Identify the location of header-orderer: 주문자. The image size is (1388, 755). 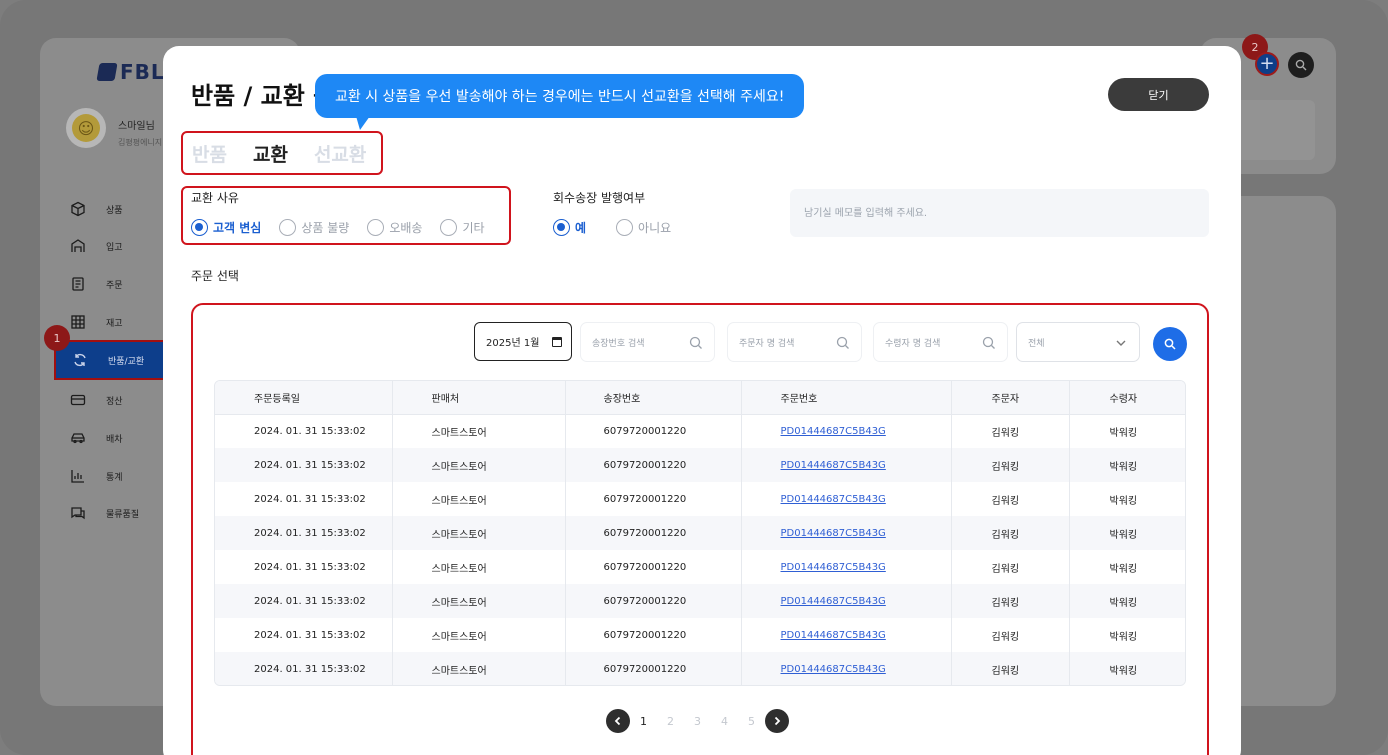
(1010, 398).